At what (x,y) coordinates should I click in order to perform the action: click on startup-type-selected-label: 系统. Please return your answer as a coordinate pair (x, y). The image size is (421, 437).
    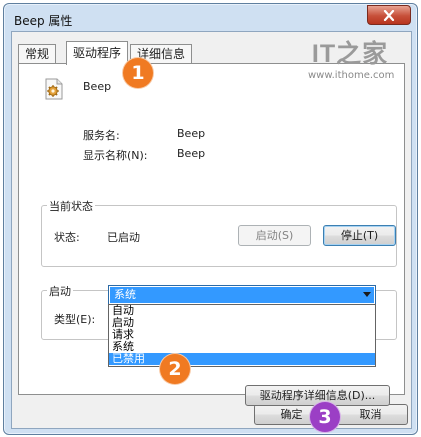
    Looking at the image, I should click on (125, 294).